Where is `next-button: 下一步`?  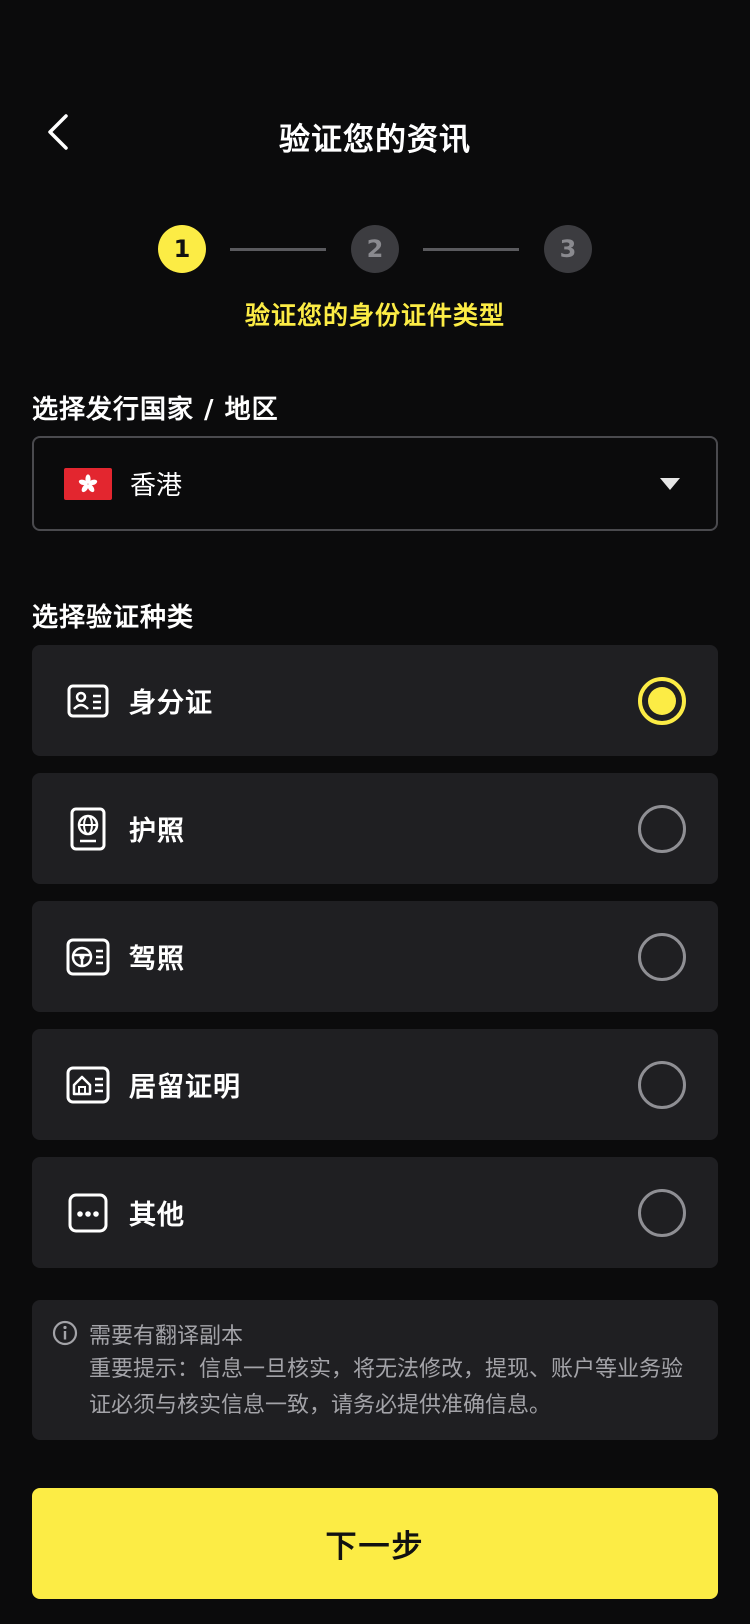
next-button: 下一步 is located at coordinates (375, 1543).